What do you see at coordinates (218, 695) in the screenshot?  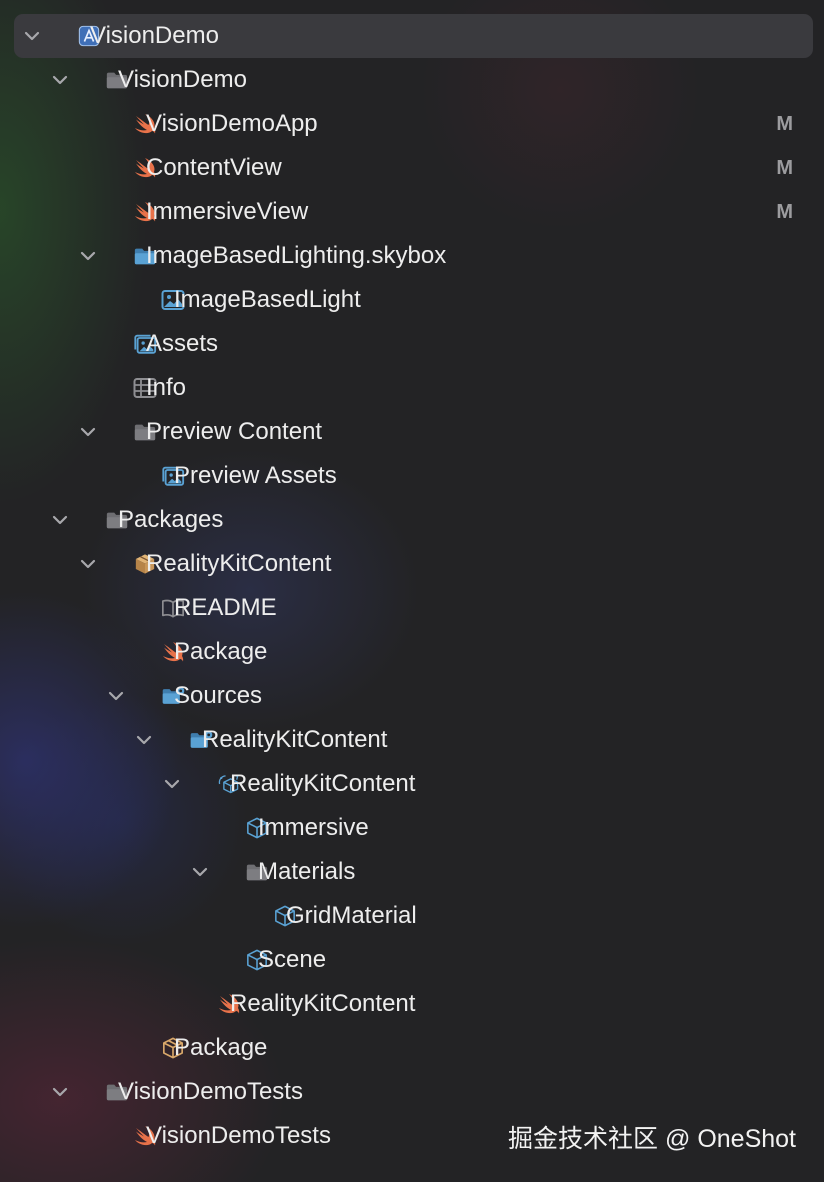 I see `row-label: Sources` at bounding box center [218, 695].